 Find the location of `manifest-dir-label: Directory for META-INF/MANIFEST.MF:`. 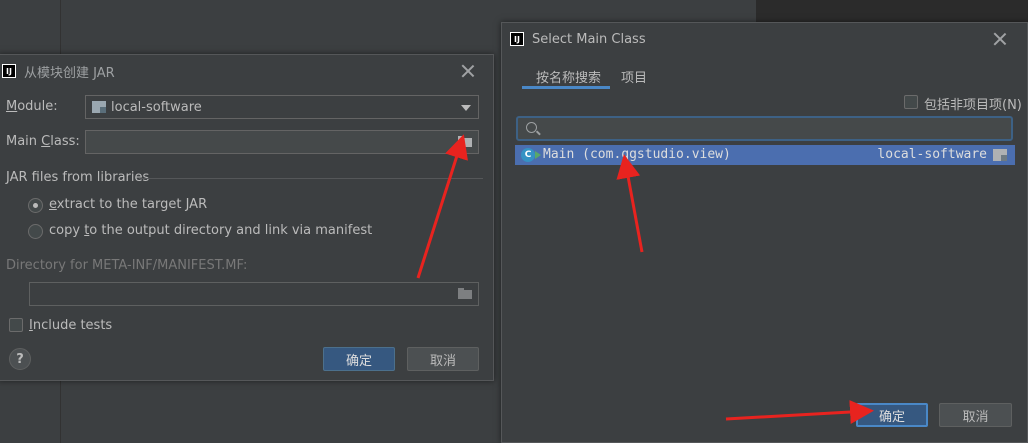

manifest-dir-label: Directory for META-INF/MANIFEST.MF: is located at coordinates (127, 265).